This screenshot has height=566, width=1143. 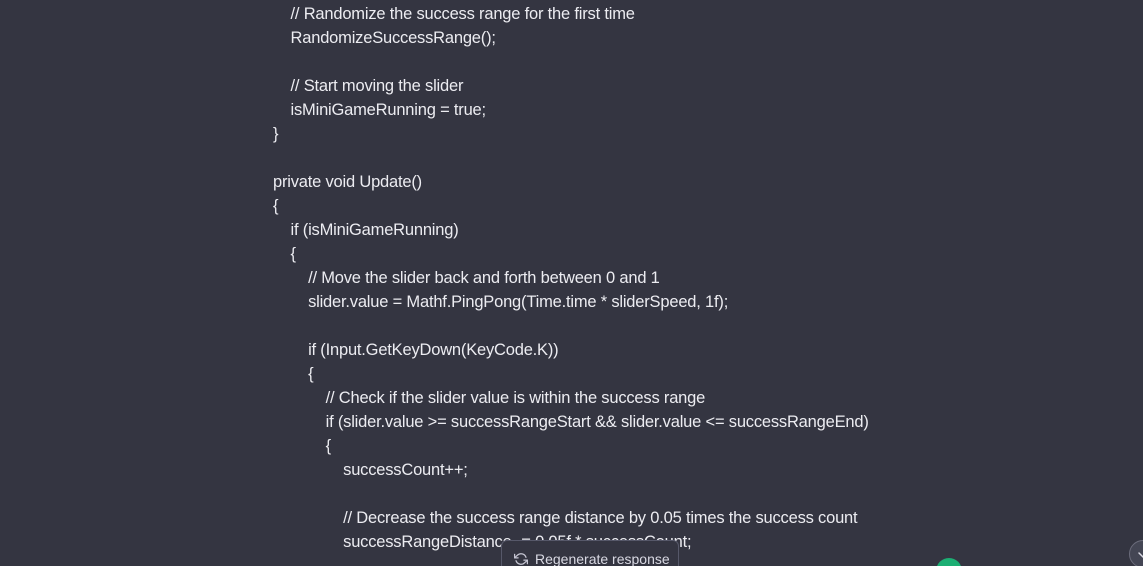 What do you see at coordinates (521, 559) in the screenshot?
I see `refresh-icon` at bounding box center [521, 559].